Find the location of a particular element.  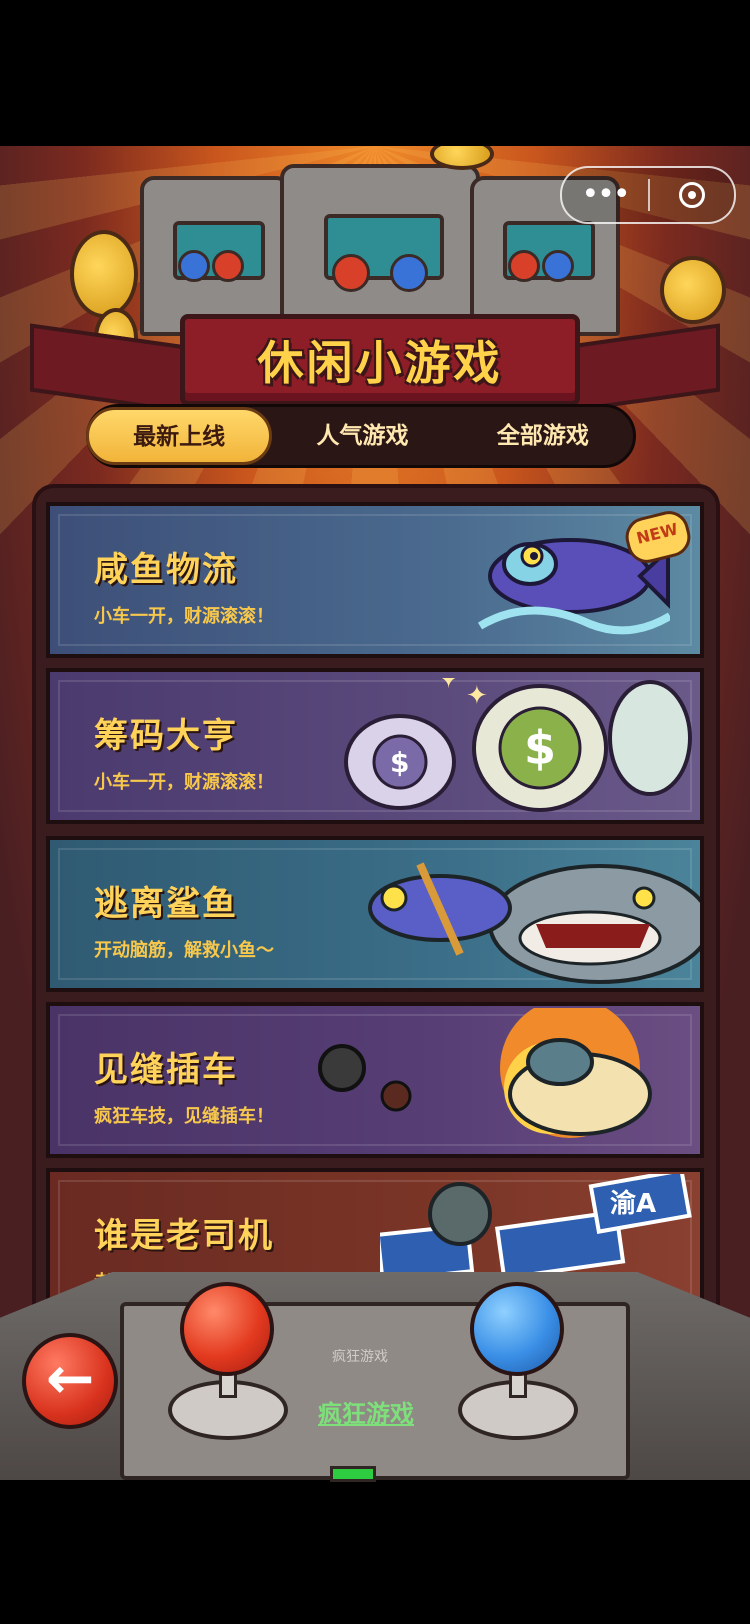

more-dots-icon: ••• is located at coordinates (605, 195).